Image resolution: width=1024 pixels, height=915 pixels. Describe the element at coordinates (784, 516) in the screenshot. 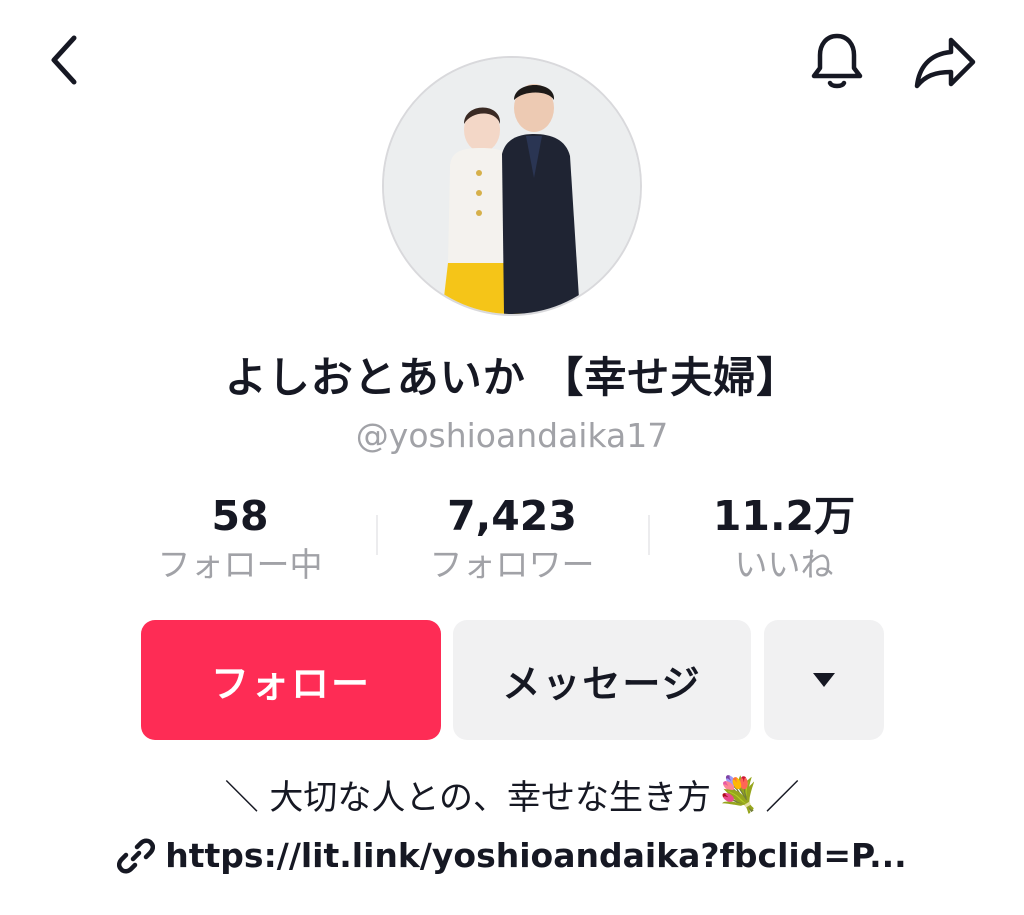

I see `stat-value: 11.2万` at that location.